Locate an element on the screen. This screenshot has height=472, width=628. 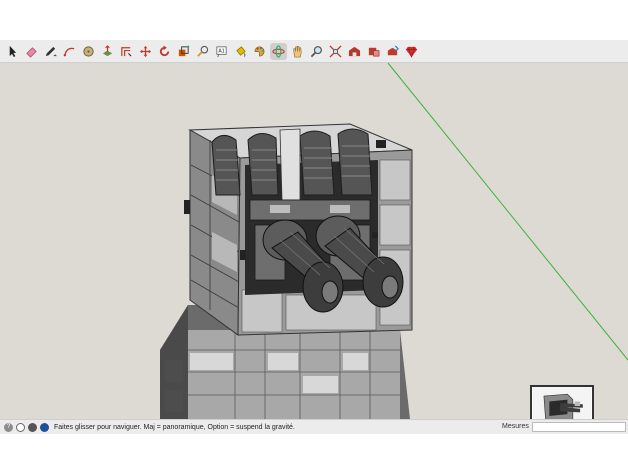
user-icon is located at coordinates (32, 427).